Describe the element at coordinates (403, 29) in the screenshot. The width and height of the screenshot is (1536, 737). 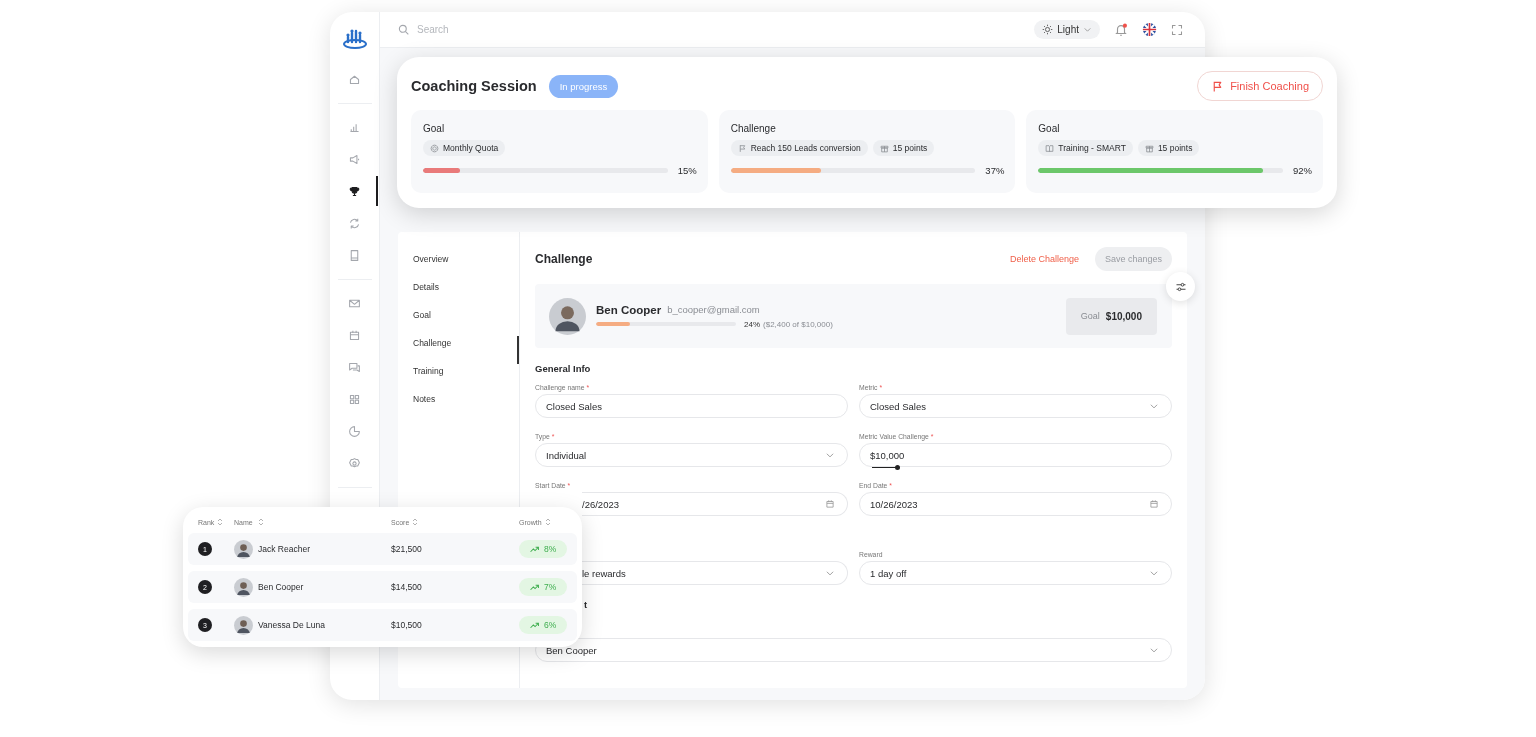
I see `search-icon` at that location.